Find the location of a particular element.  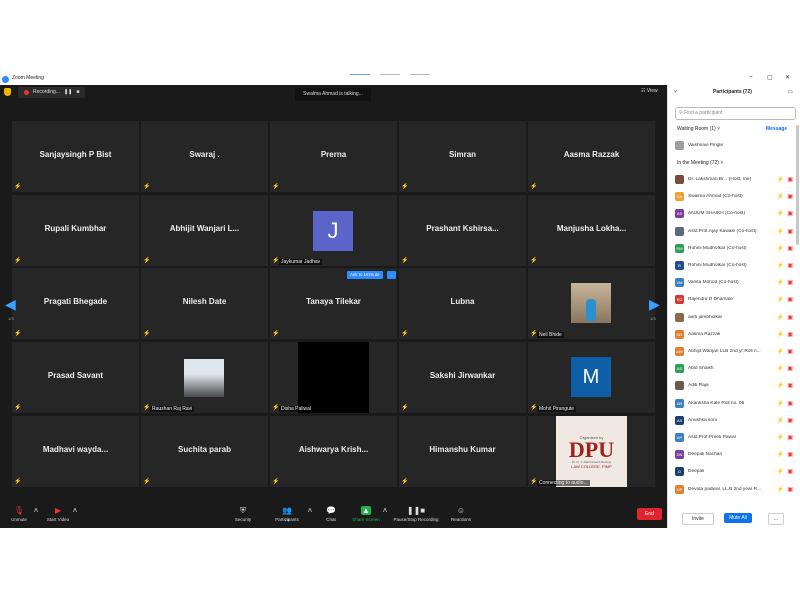

participants-options-caret: ˄ is located at coordinates (309, 515).